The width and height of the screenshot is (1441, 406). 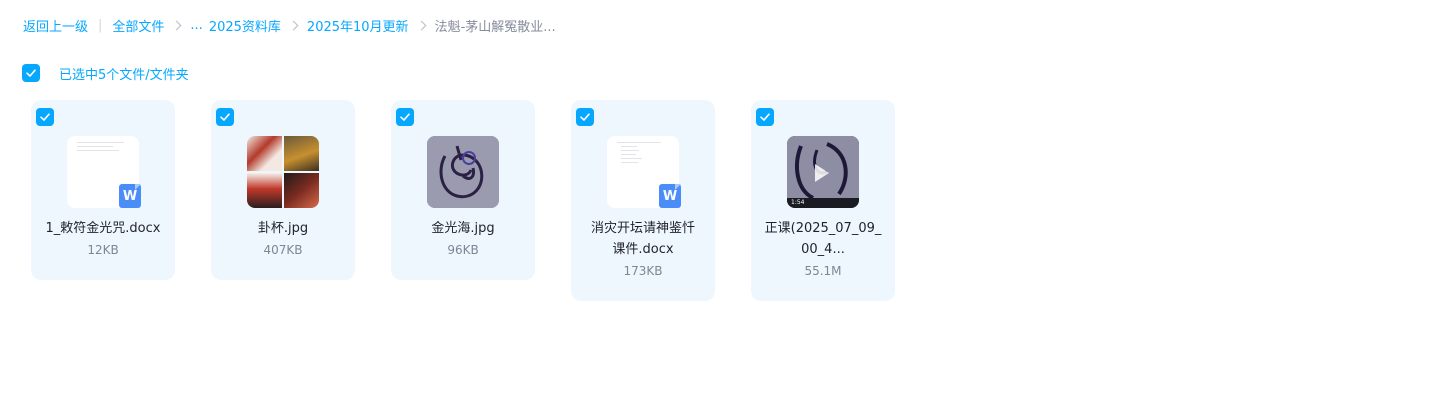 I want to click on file-card: W 消灾开坛请神鉴忏 课件.docx 173KB, so click(x=643, y=200).